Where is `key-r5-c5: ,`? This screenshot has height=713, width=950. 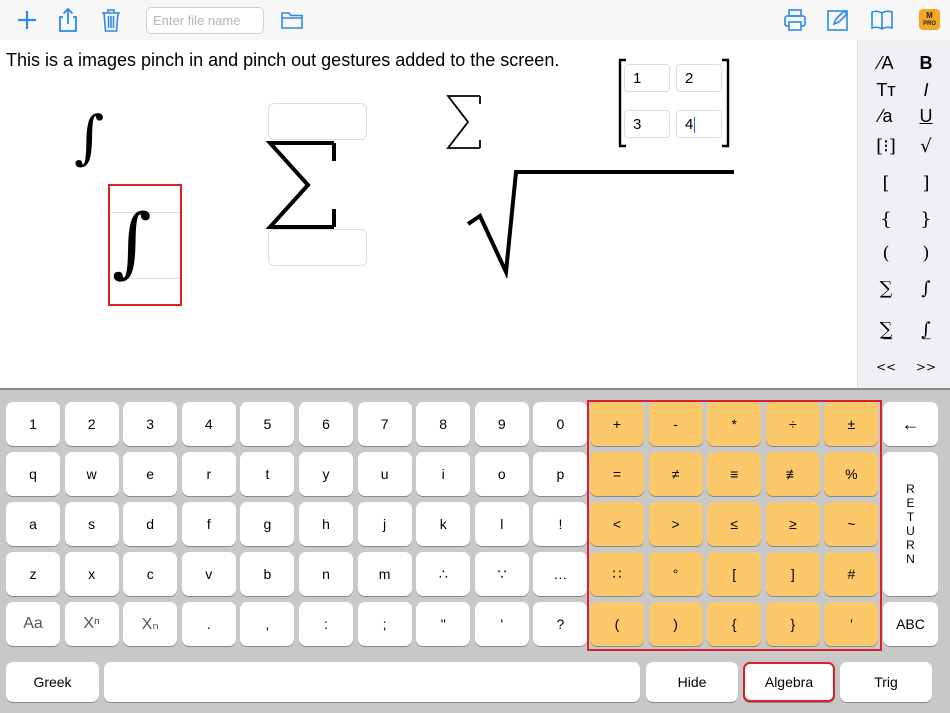 key-r5-c5: , is located at coordinates (267, 624).